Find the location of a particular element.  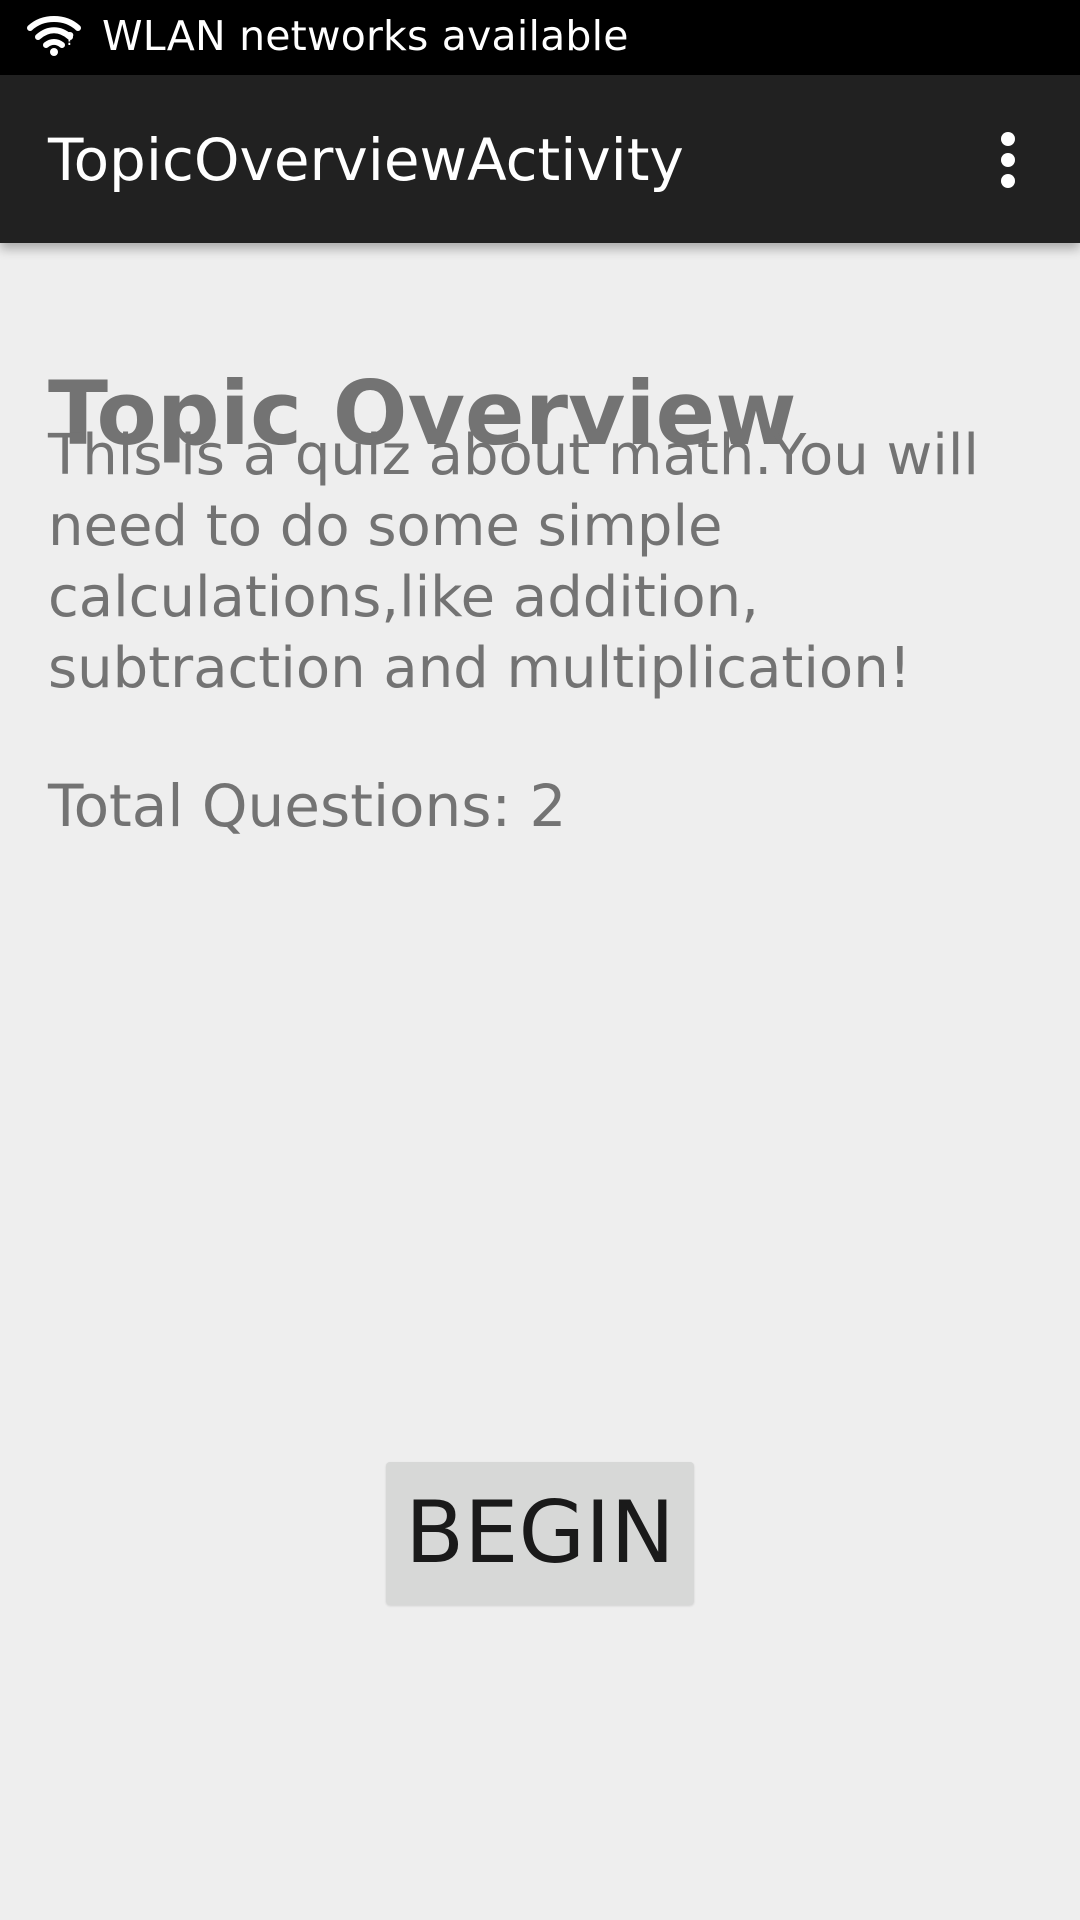

total-questions: Total Questions: 2 is located at coordinates (307, 806).